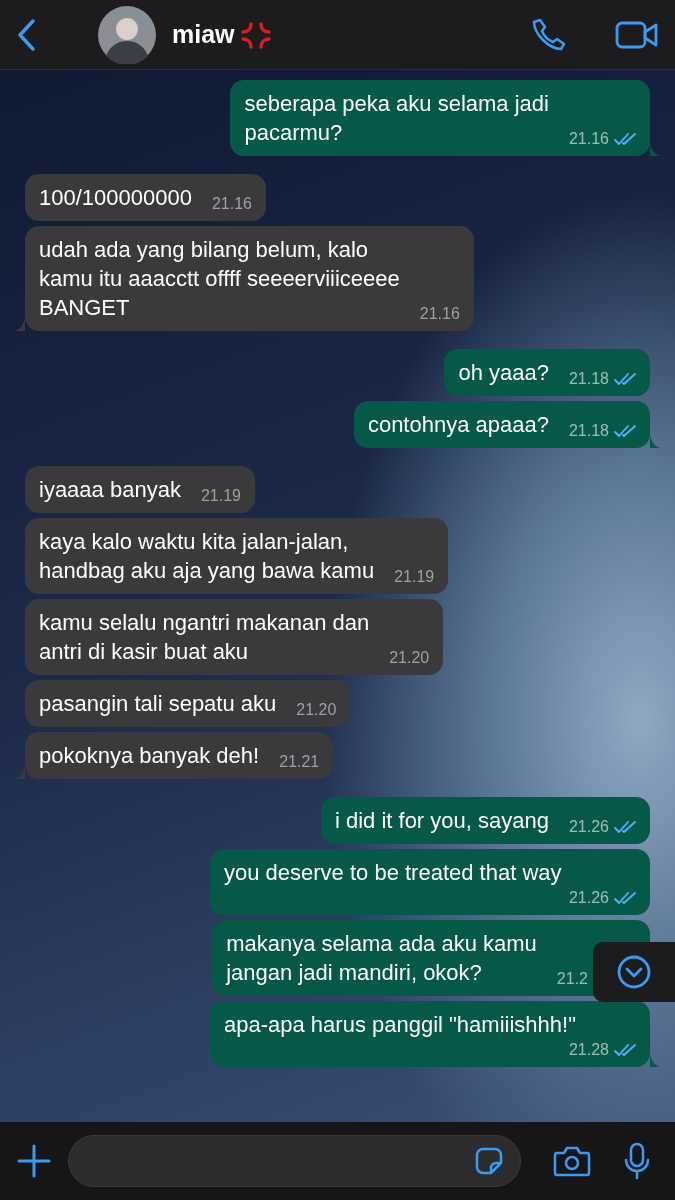 Image resolution: width=675 pixels, height=1200 pixels. I want to click on message-text: kaya kalo waktu kita jalan-jalan, handbag aku aja yang bawa kamu, so click(207, 556).